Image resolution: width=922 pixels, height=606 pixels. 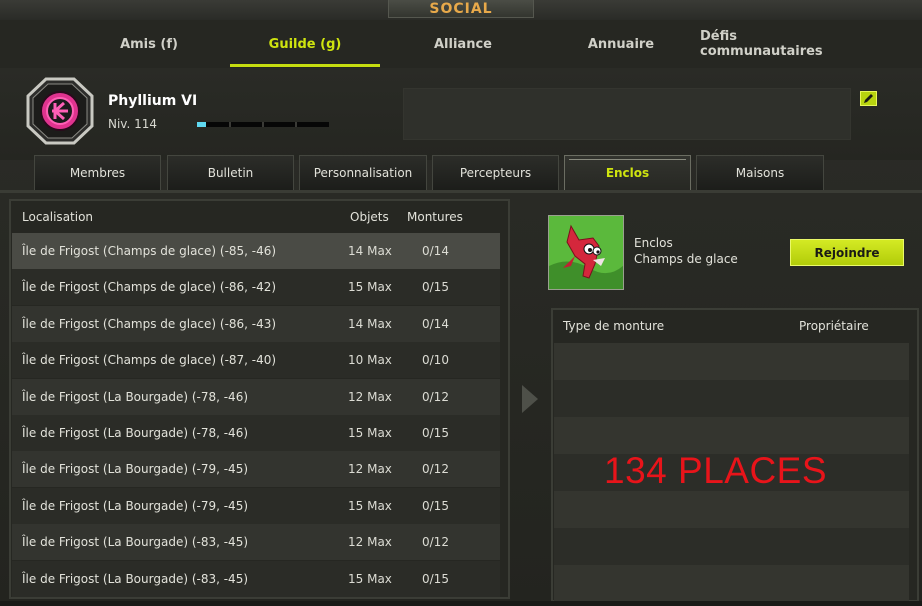 What do you see at coordinates (627, 114) in the screenshot?
I see `guild-message-box` at bounding box center [627, 114].